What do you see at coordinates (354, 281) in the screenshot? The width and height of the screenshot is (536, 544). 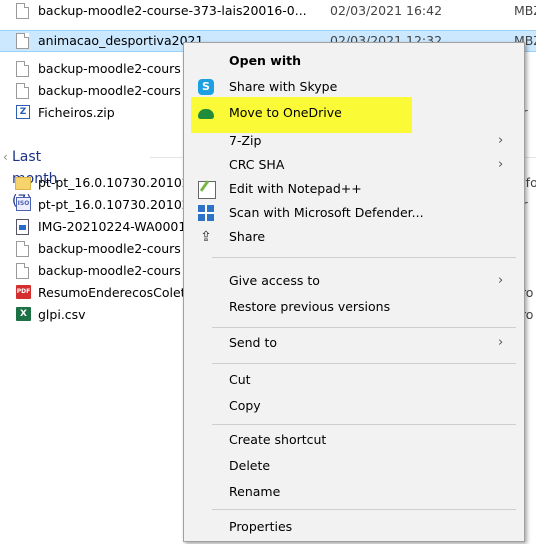 I see `menu-item-give-access-to: Give access to ›` at bounding box center [354, 281].